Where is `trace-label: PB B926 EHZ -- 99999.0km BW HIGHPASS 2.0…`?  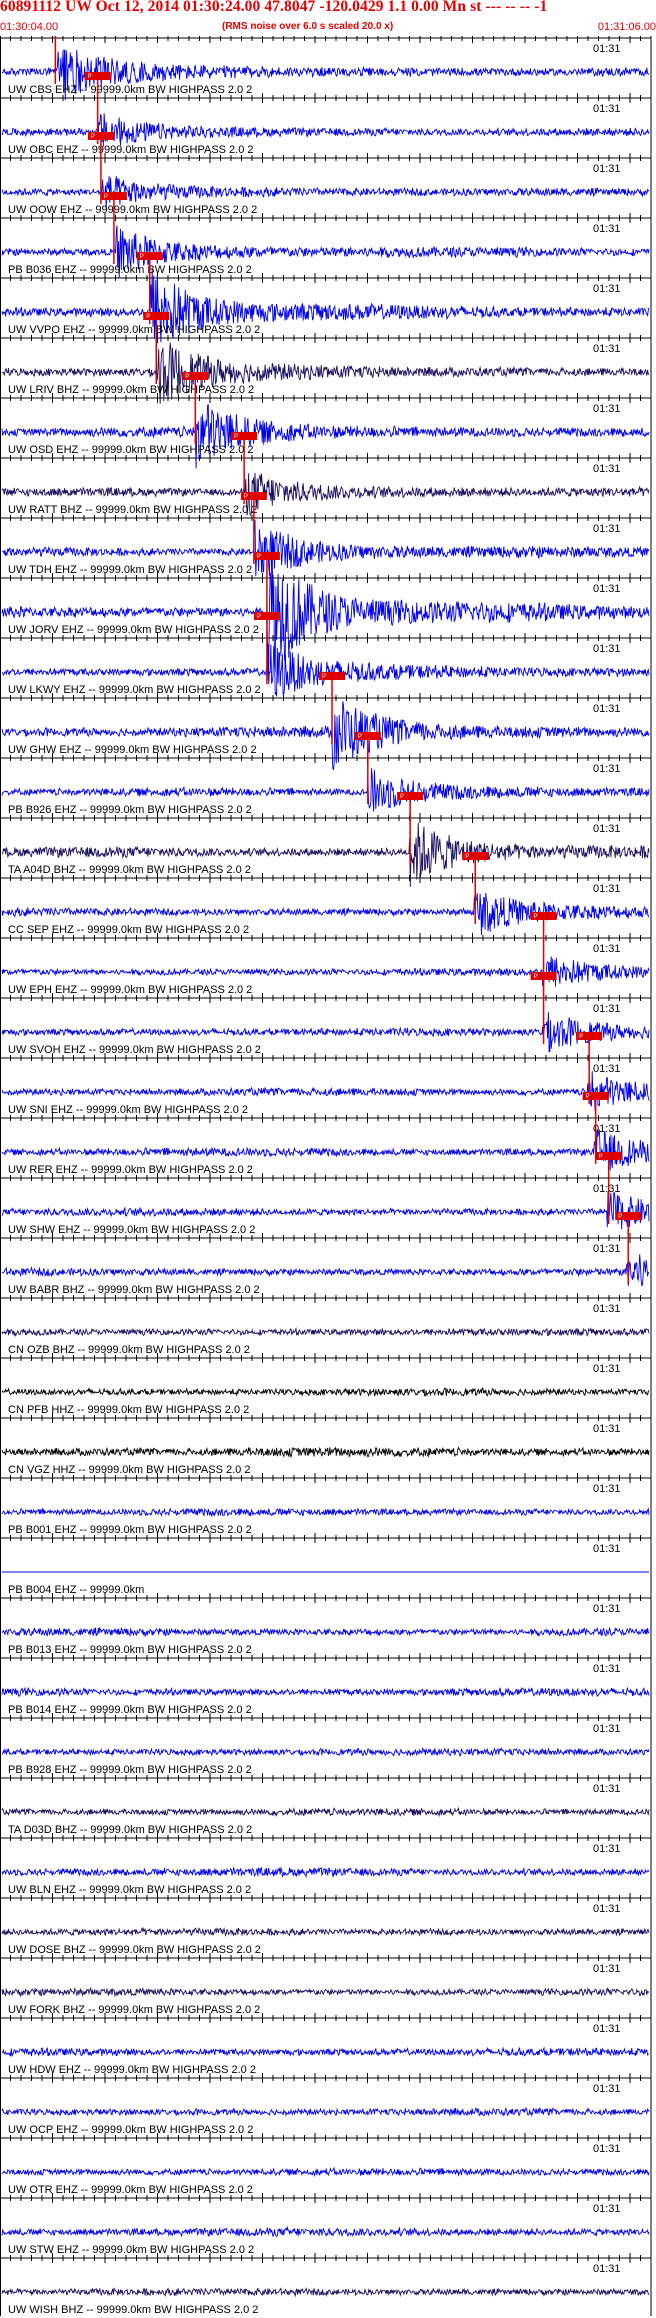 trace-label: PB B926 EHZ -- 99999.0km BW HIGHPASS 2.0… is located at coordinates (130, 810).